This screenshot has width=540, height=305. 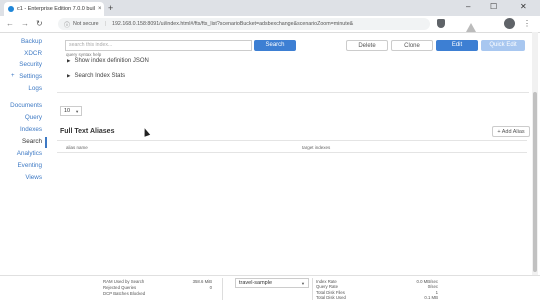 I want to click on edit-button: Edit, so click(x=457, y=45).